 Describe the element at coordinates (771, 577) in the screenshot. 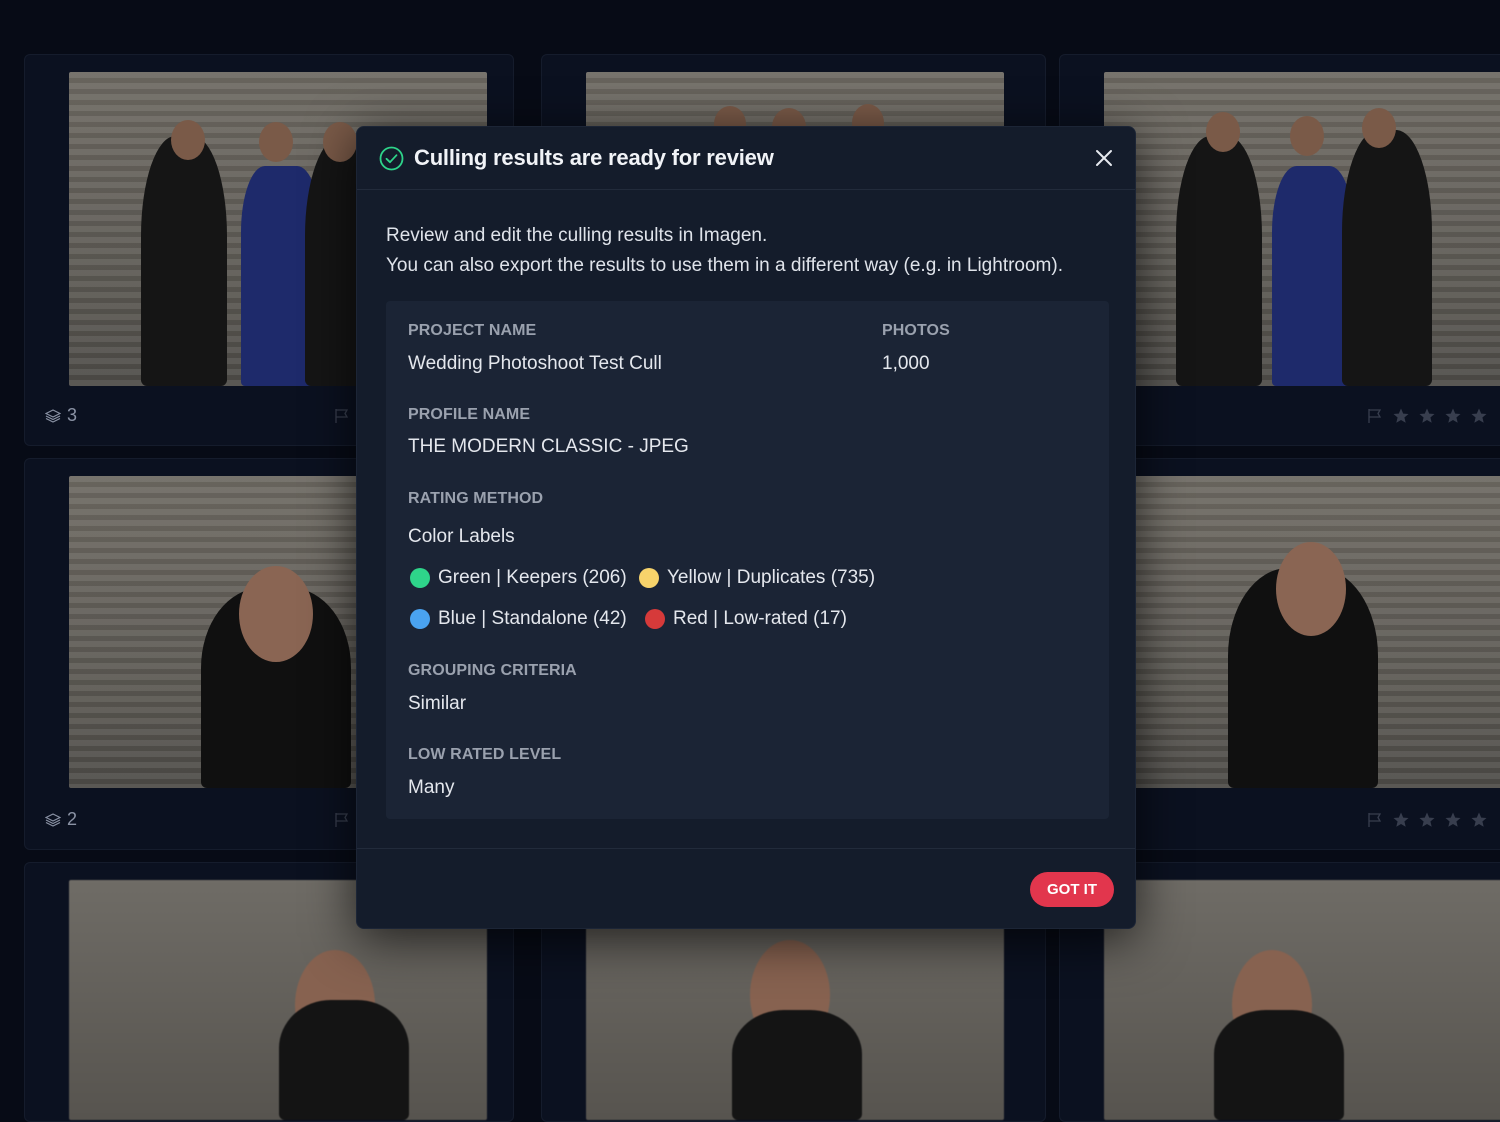

I see `color-label-text: Yellow | Duplicates (735)` at that location.